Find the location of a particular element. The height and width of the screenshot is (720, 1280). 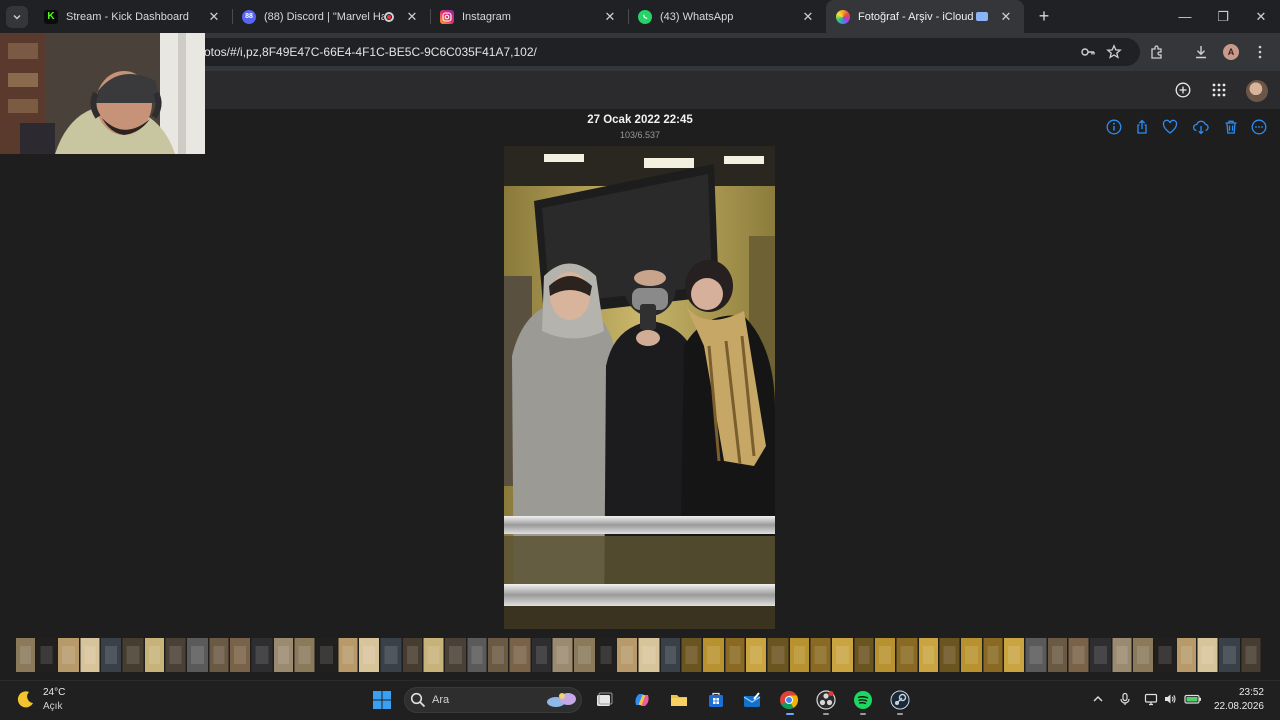

new-tab-button: + is located at coordinates (1044, 16).